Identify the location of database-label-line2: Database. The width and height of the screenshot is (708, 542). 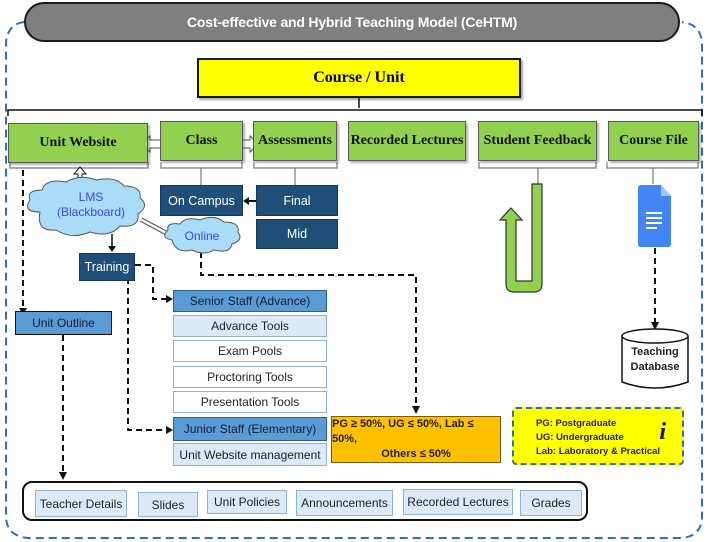
(655, 367).